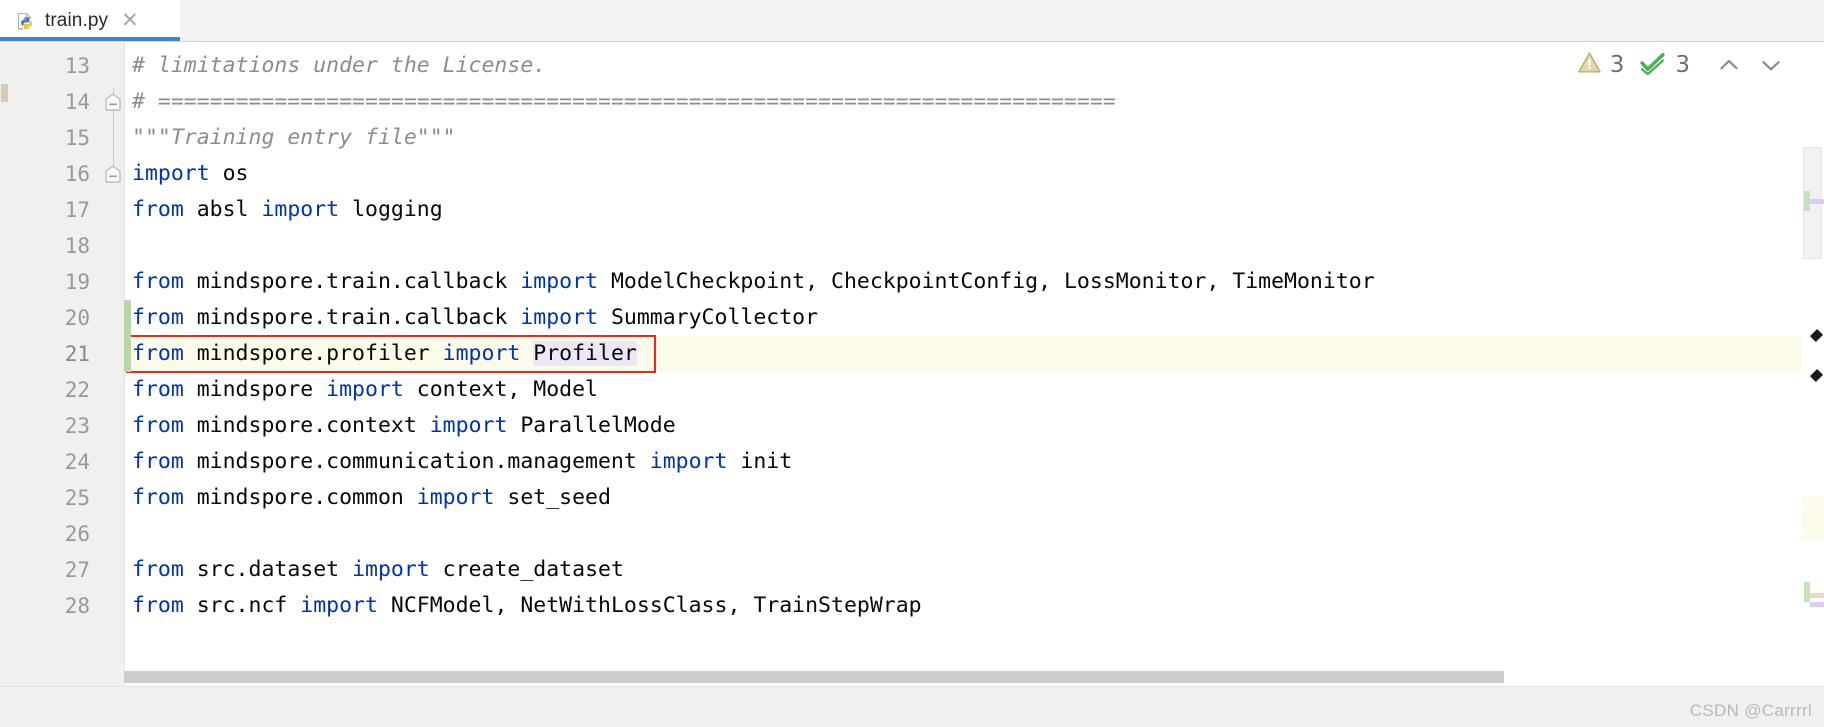 The image size is (1824, 727). Describe the element at coordinates (56, 246) in the screenshot. I see `line-number: 18` at that location.